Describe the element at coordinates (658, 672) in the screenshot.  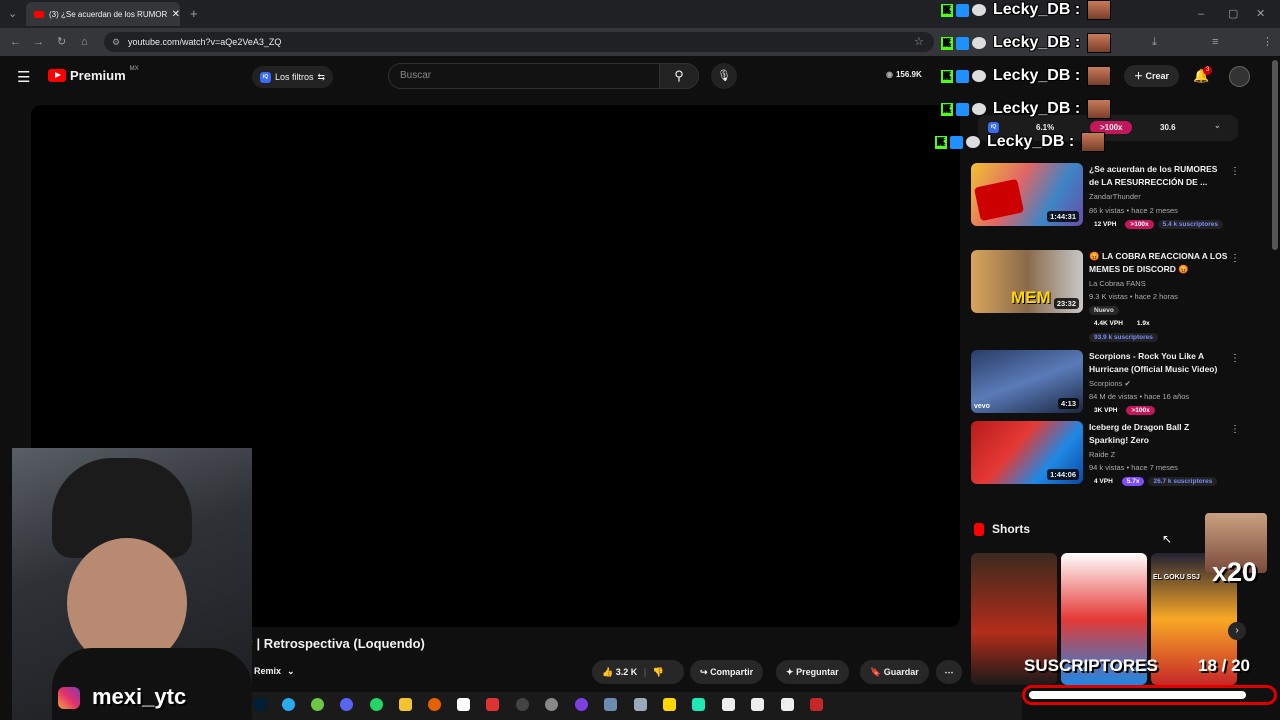
I see `thumbs-down-icon: 👎` at that location.